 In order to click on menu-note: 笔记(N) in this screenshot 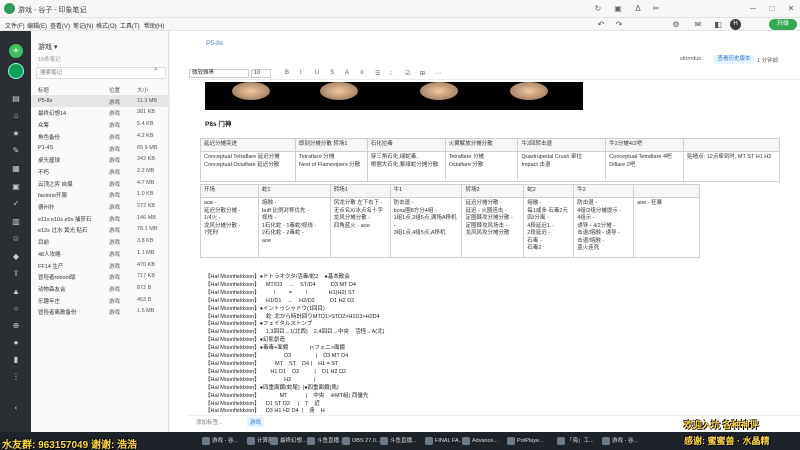, I will do `click(83, 25)`.